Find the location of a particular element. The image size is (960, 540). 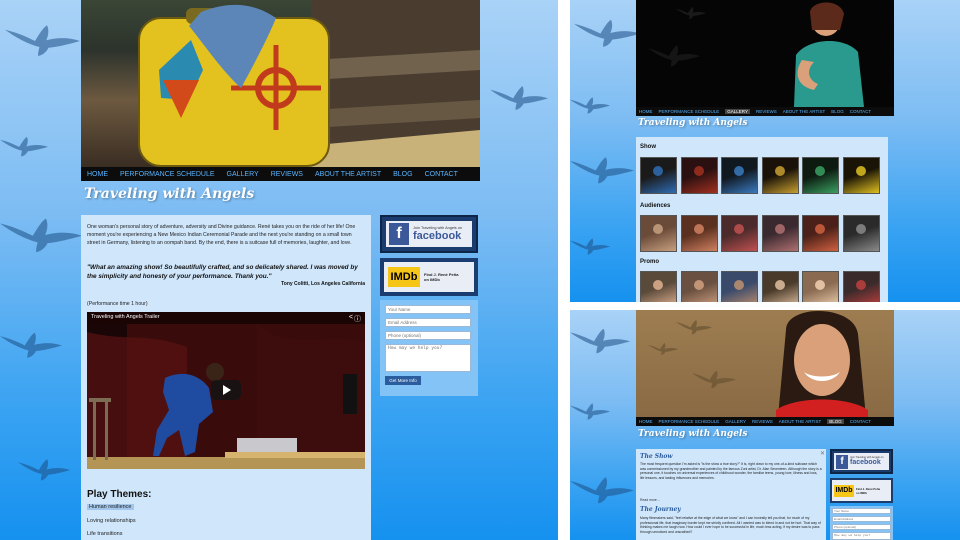

theme-item: Life transitions is located at coordinates (105, 534).